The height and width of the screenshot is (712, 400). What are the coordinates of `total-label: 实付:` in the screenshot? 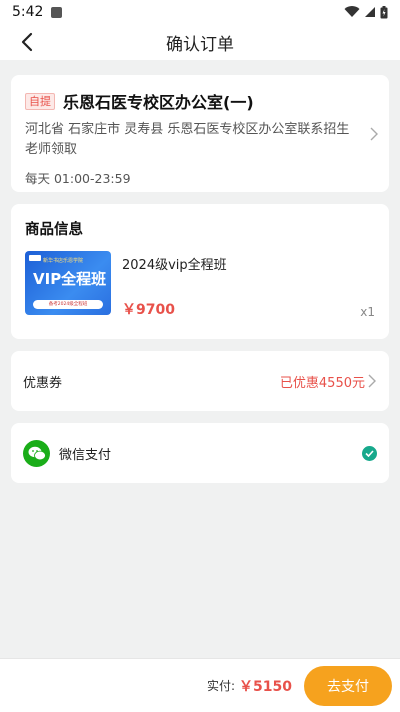 It's located at (221, 686).